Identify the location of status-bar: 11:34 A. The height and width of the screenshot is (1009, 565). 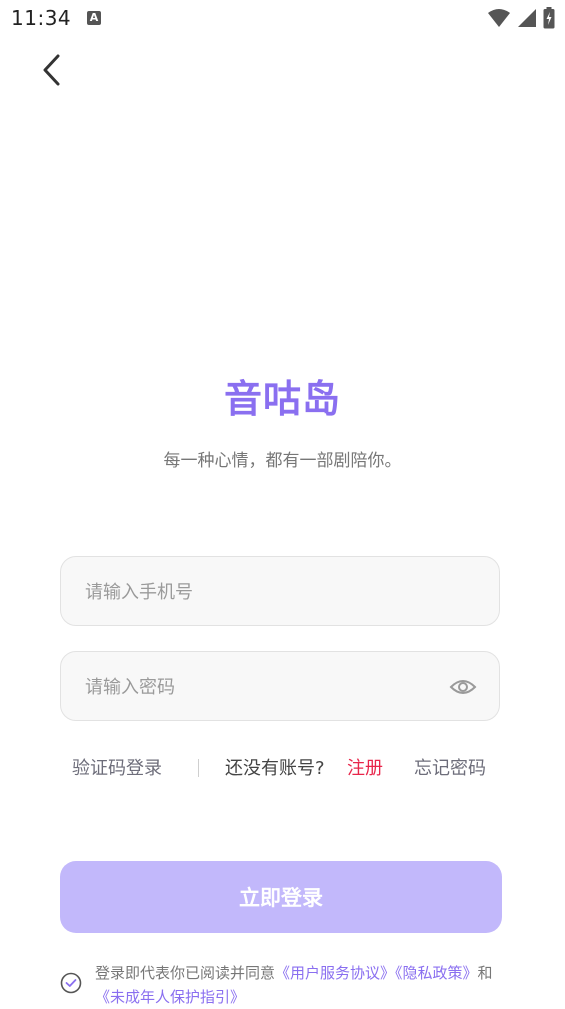
(282, 19).